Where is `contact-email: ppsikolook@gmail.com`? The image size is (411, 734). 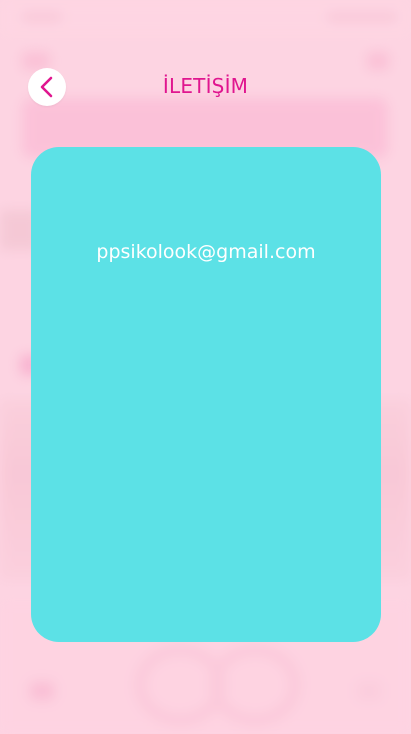 contact-email: ppsikolook@gmail.com is located at coordinates (206, 252).